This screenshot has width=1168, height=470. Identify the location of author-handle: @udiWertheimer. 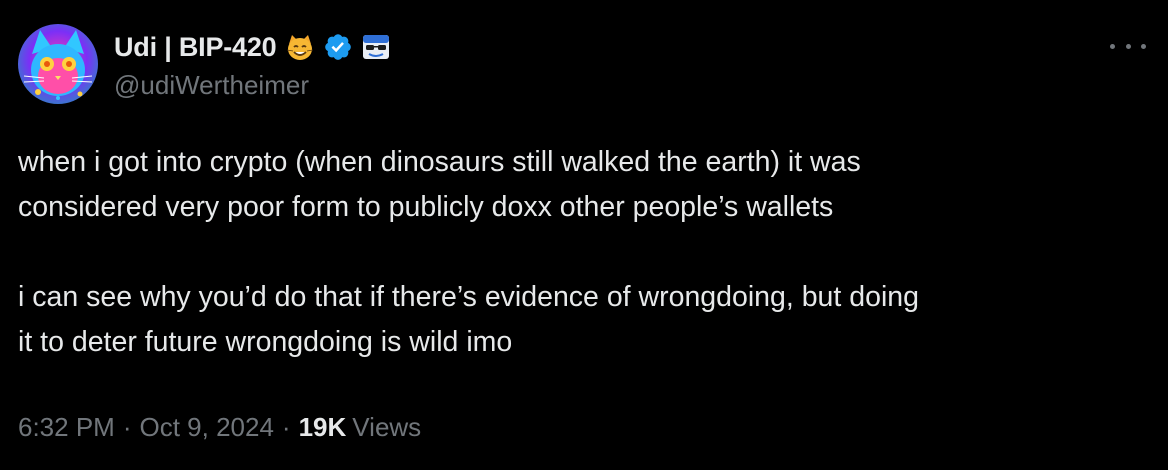
(252, 85).